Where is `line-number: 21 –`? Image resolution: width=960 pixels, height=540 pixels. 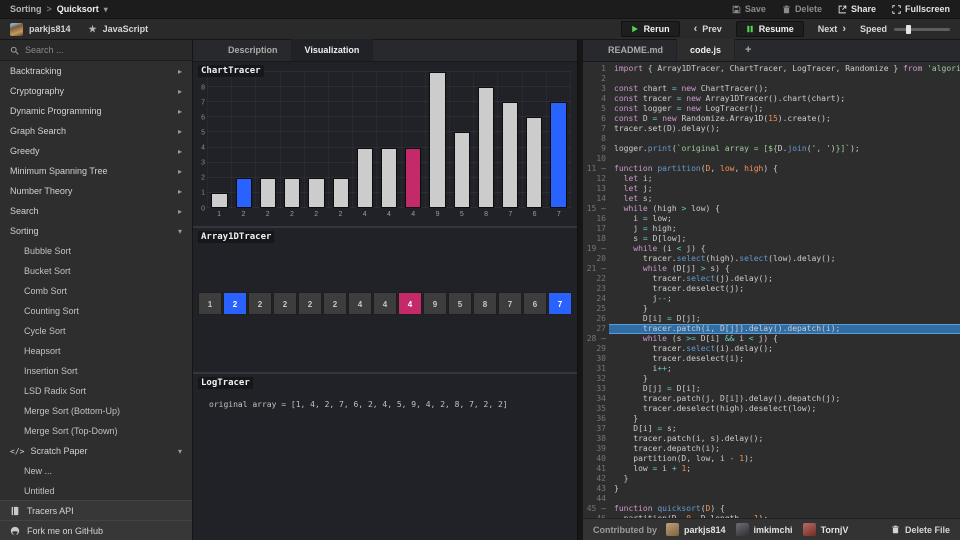
line-number: 21 – is located at coordinates (596, 268).